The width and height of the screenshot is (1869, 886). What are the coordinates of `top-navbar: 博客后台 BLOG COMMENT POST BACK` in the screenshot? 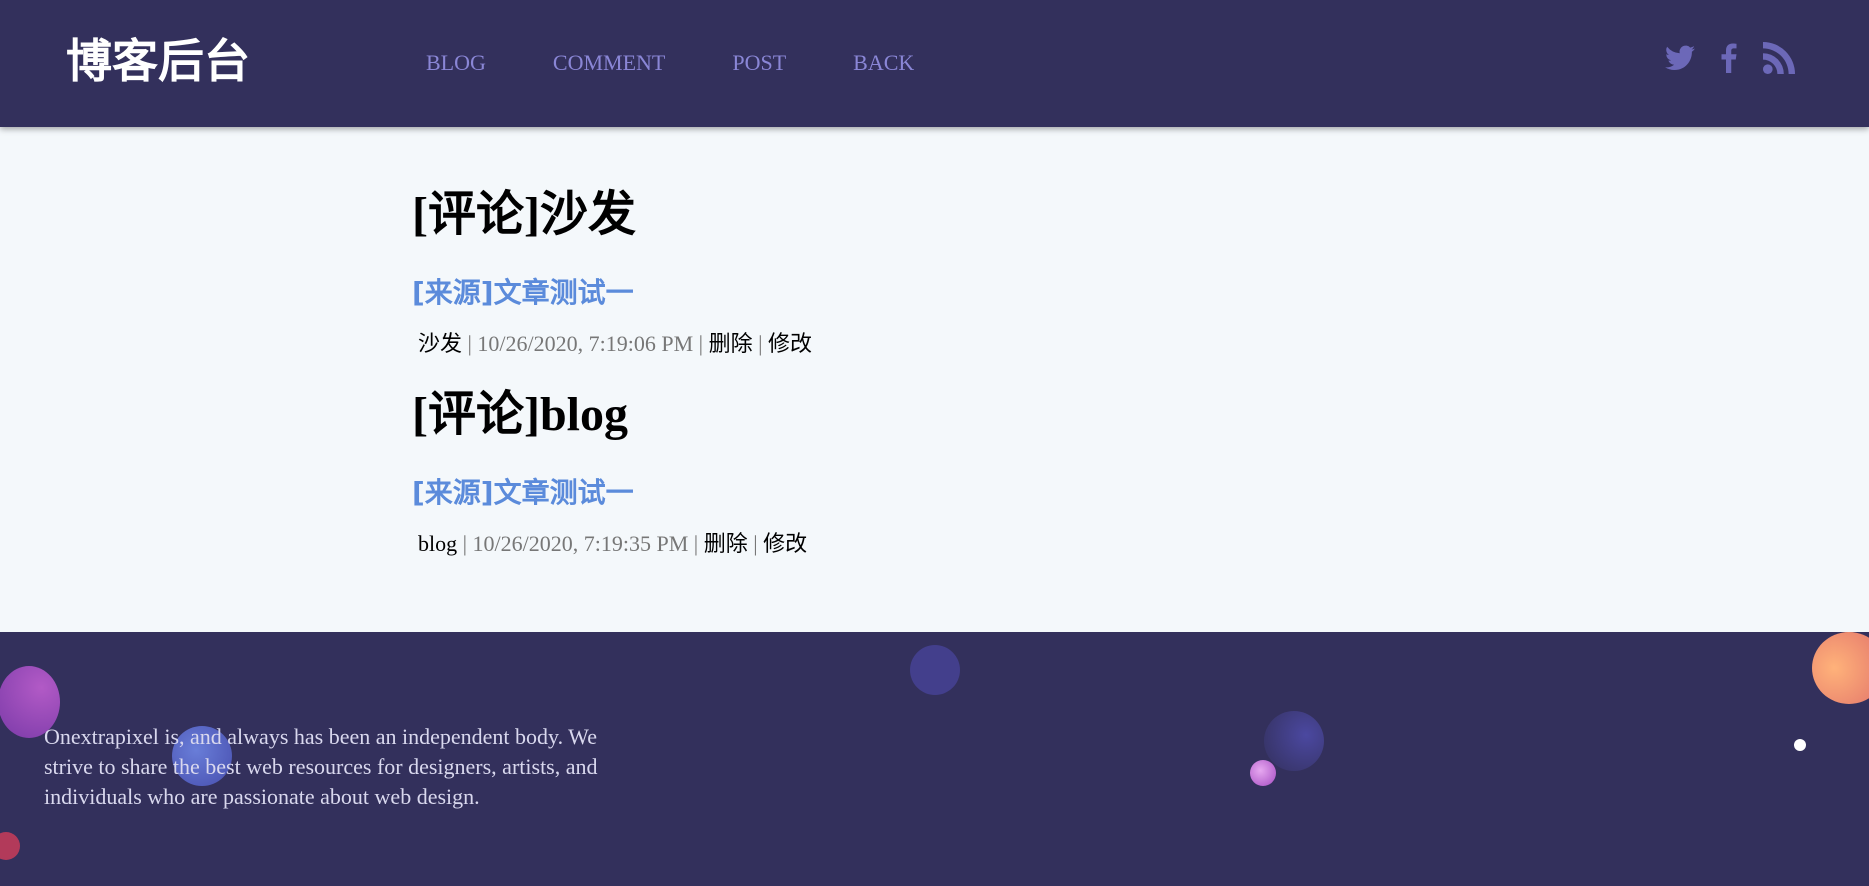 It's located at (934, 63).